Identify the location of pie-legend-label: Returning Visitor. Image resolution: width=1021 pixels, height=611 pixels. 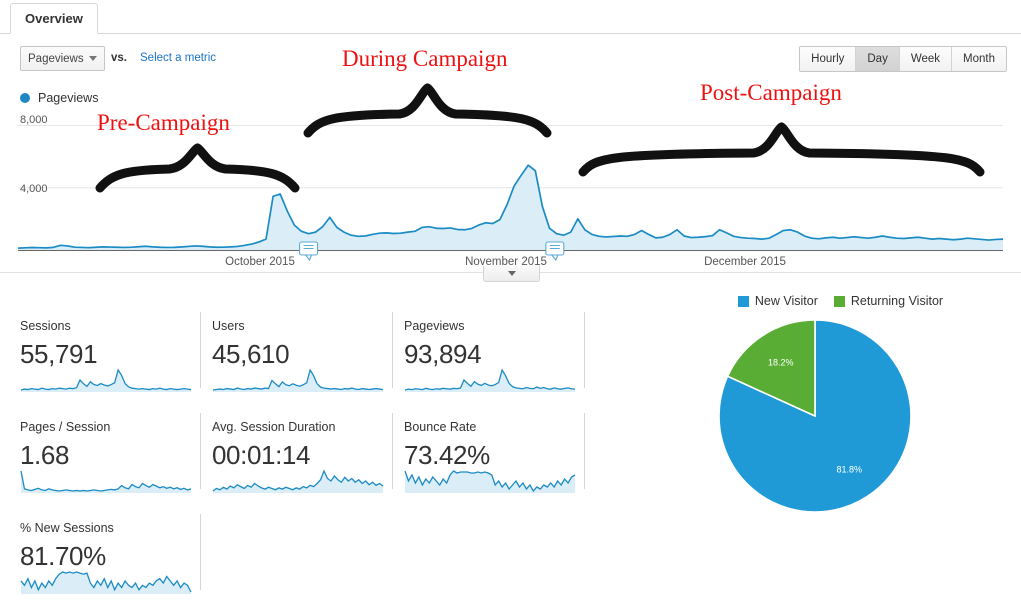
(897, 301).